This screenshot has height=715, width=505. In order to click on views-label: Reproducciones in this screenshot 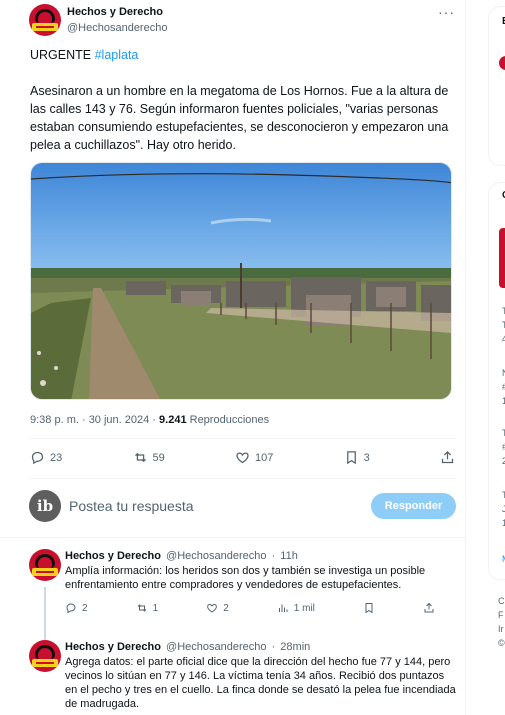, I will do `click(228, 420)`.